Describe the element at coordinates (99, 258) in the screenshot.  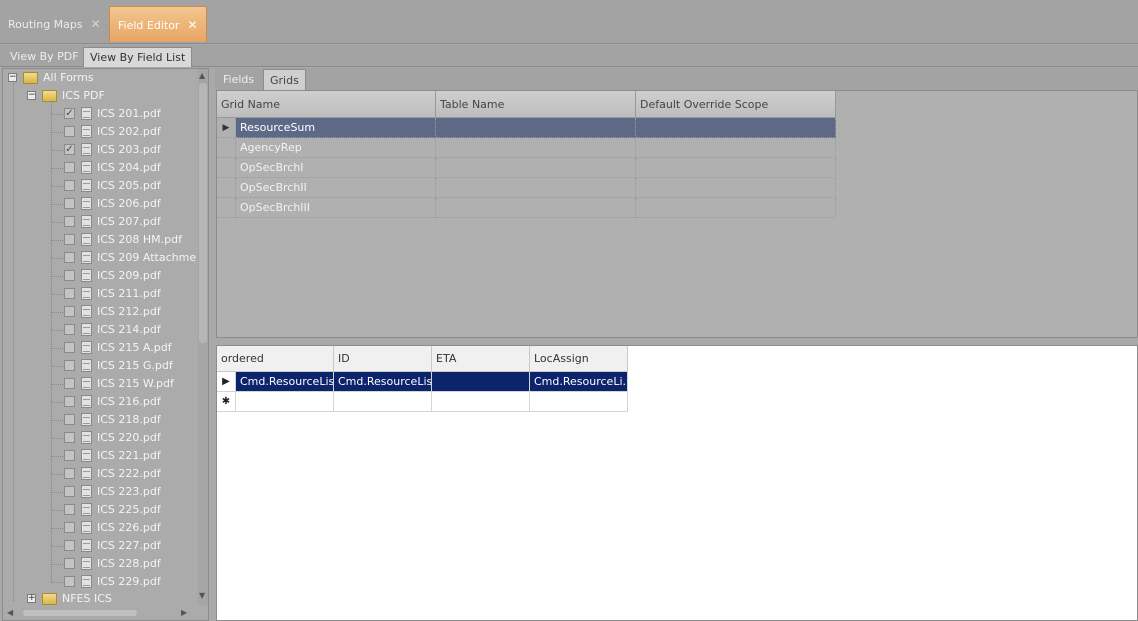
I see `tree-file-item: ICS 209 Attachme` at that location.